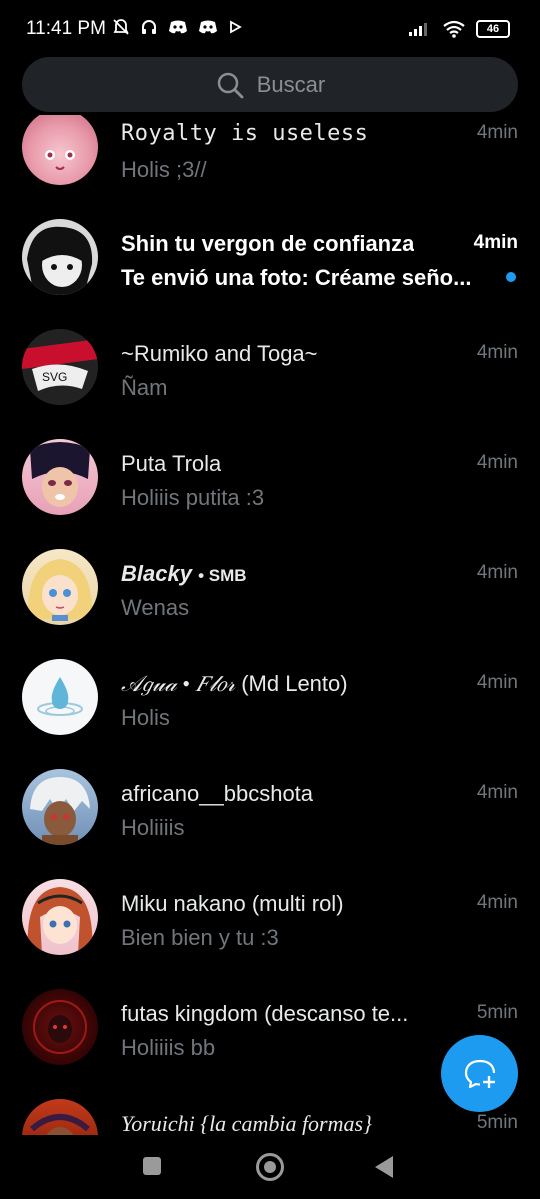 The width and height of the screenshot is (540, 1199). What do you see at coordinates (418, 29) in the screenshot?
I see `signal-icon` at bounding box center [418, 29].